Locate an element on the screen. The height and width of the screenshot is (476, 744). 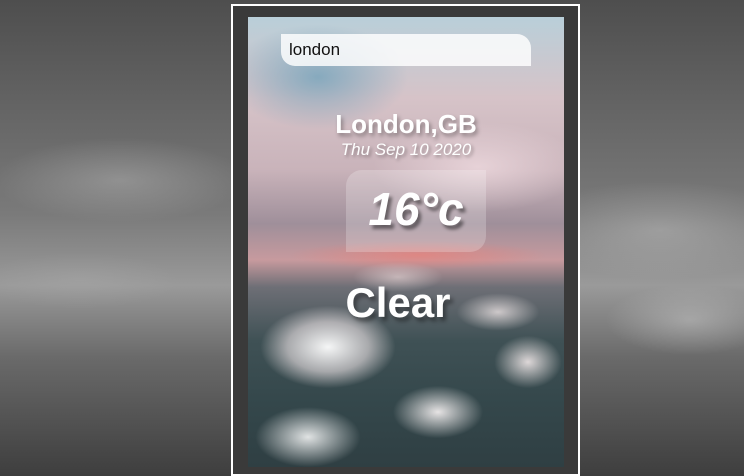
date-label: Thu Sep 10 2020 is located at coordinates (406, 149).